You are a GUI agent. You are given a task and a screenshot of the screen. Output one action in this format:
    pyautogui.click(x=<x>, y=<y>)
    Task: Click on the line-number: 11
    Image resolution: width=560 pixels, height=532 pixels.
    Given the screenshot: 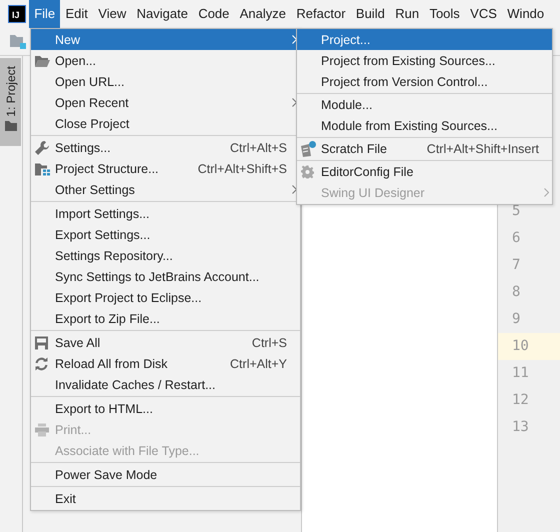 What is the action you would take?
    pyautogui.click(x=520, y=373)
    